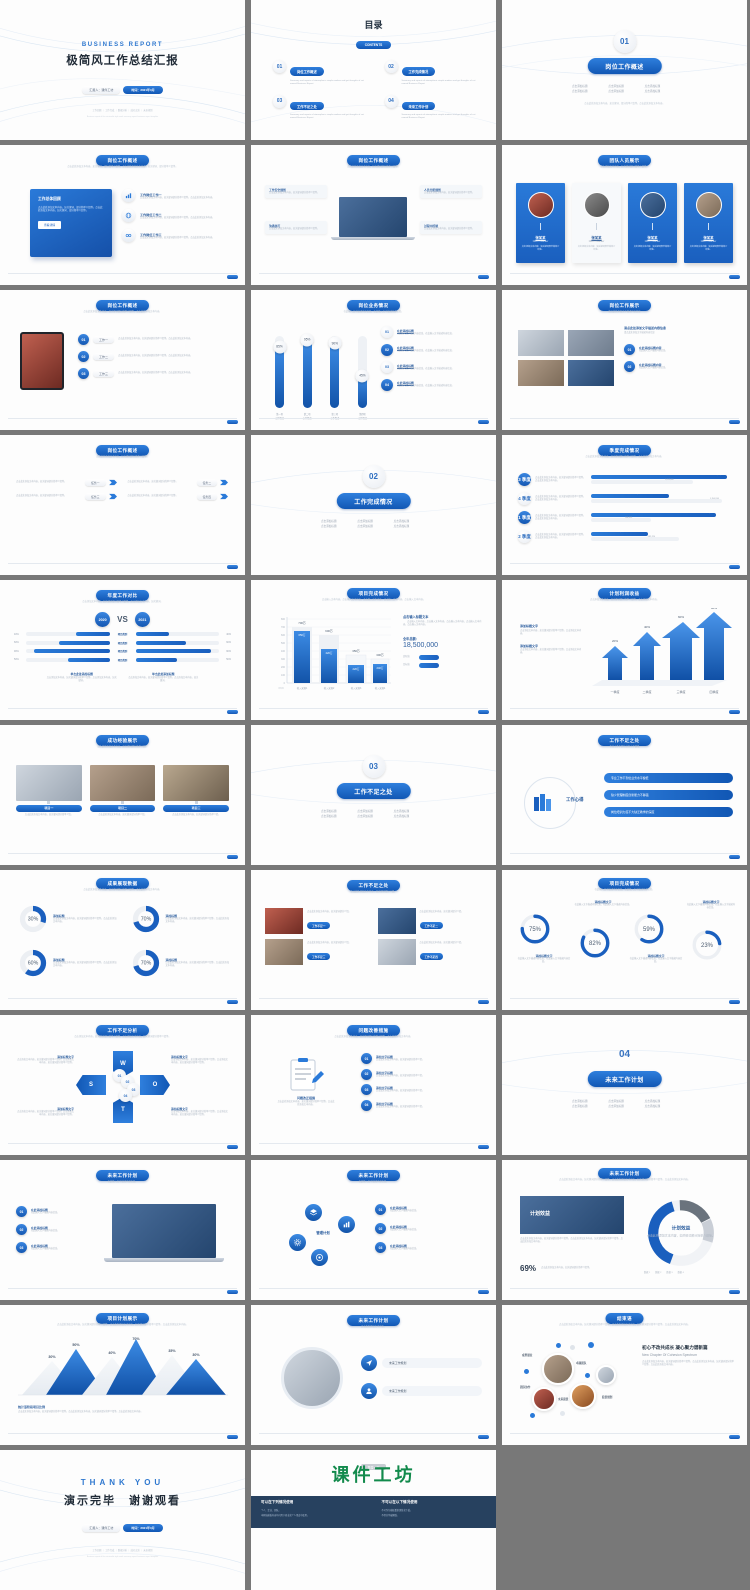 The height and width of the screenshot is (1590, 750). What do you see at coordinates (428, 1247) in the screenshot?
I see `future-row: 03 在此添加标题 在此输入文字描述内容信息。` at bounding box center [428, 1247].